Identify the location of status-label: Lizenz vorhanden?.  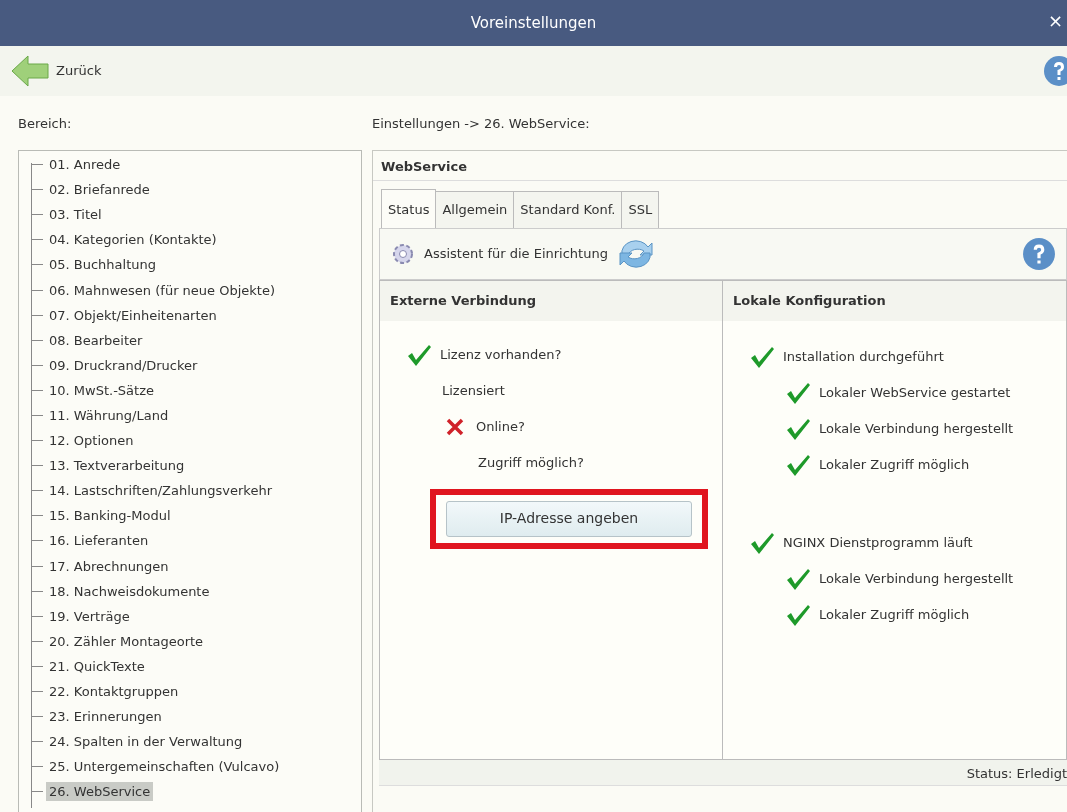
(501, 354).